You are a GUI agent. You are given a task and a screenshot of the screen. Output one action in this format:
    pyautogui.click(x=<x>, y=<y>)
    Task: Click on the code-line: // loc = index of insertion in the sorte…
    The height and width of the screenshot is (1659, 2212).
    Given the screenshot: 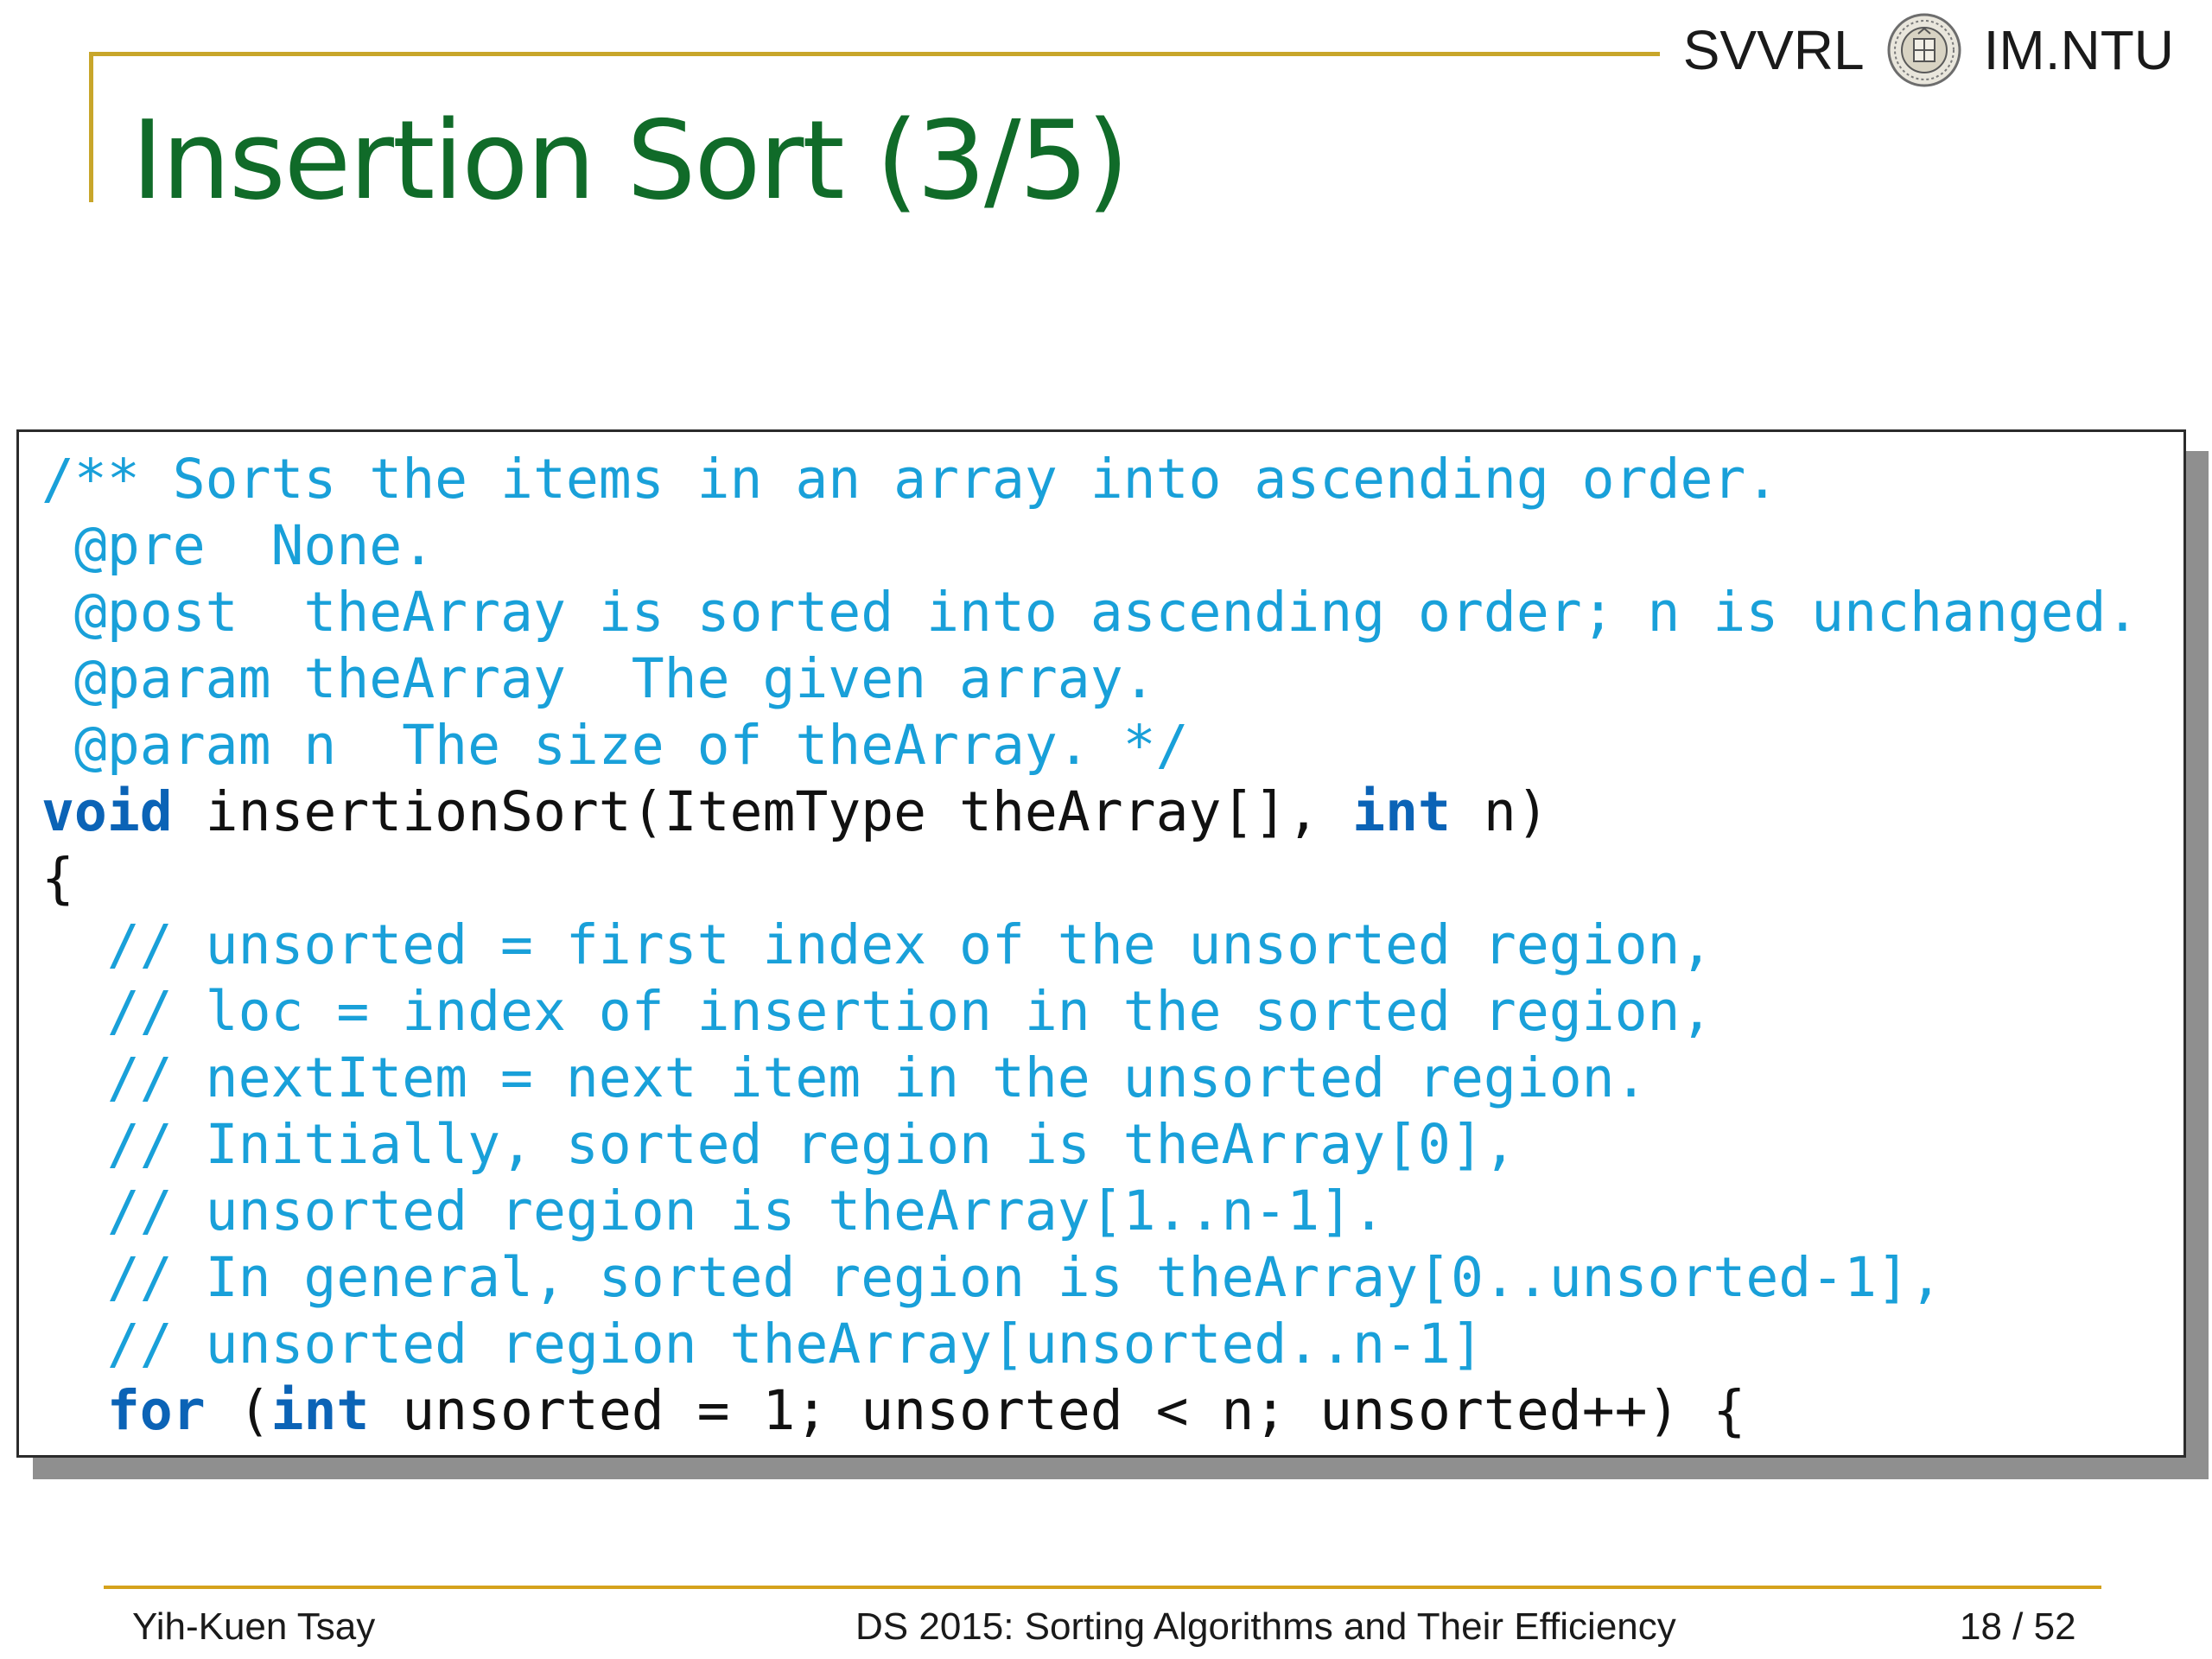 What is the action you would take?
    pyautogui.click(x=1090, y=1011)
    